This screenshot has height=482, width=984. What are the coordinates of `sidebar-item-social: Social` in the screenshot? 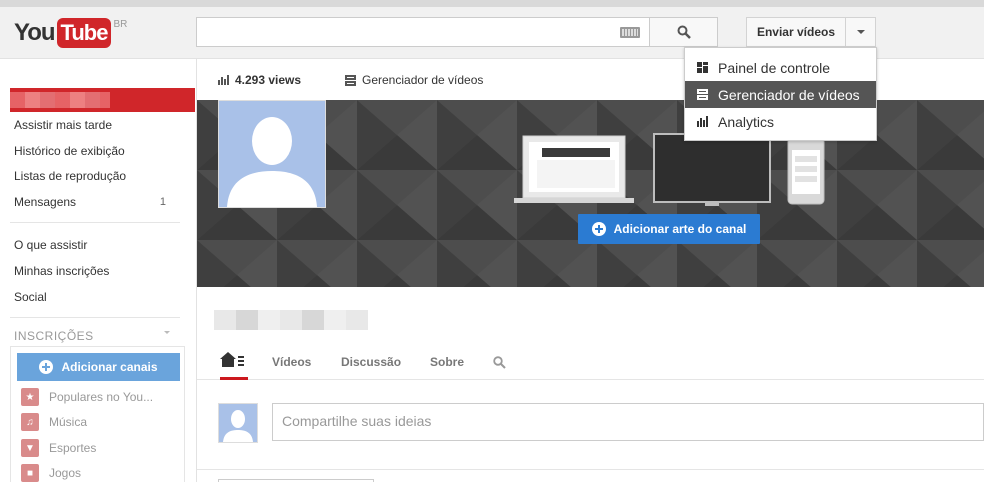 It's located at (30, 297).